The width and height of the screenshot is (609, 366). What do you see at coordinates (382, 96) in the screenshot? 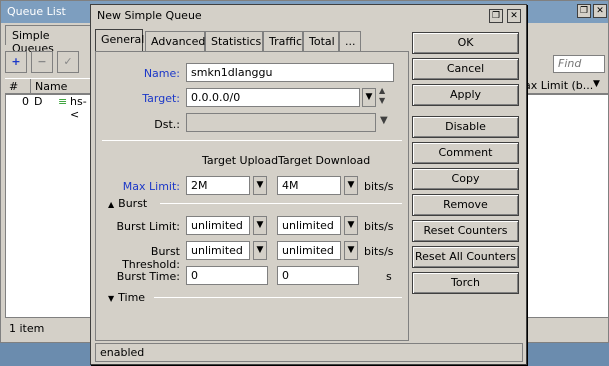
I see `sort-arrows-icon: ▲ ▼` at bounding box center [382, 96].